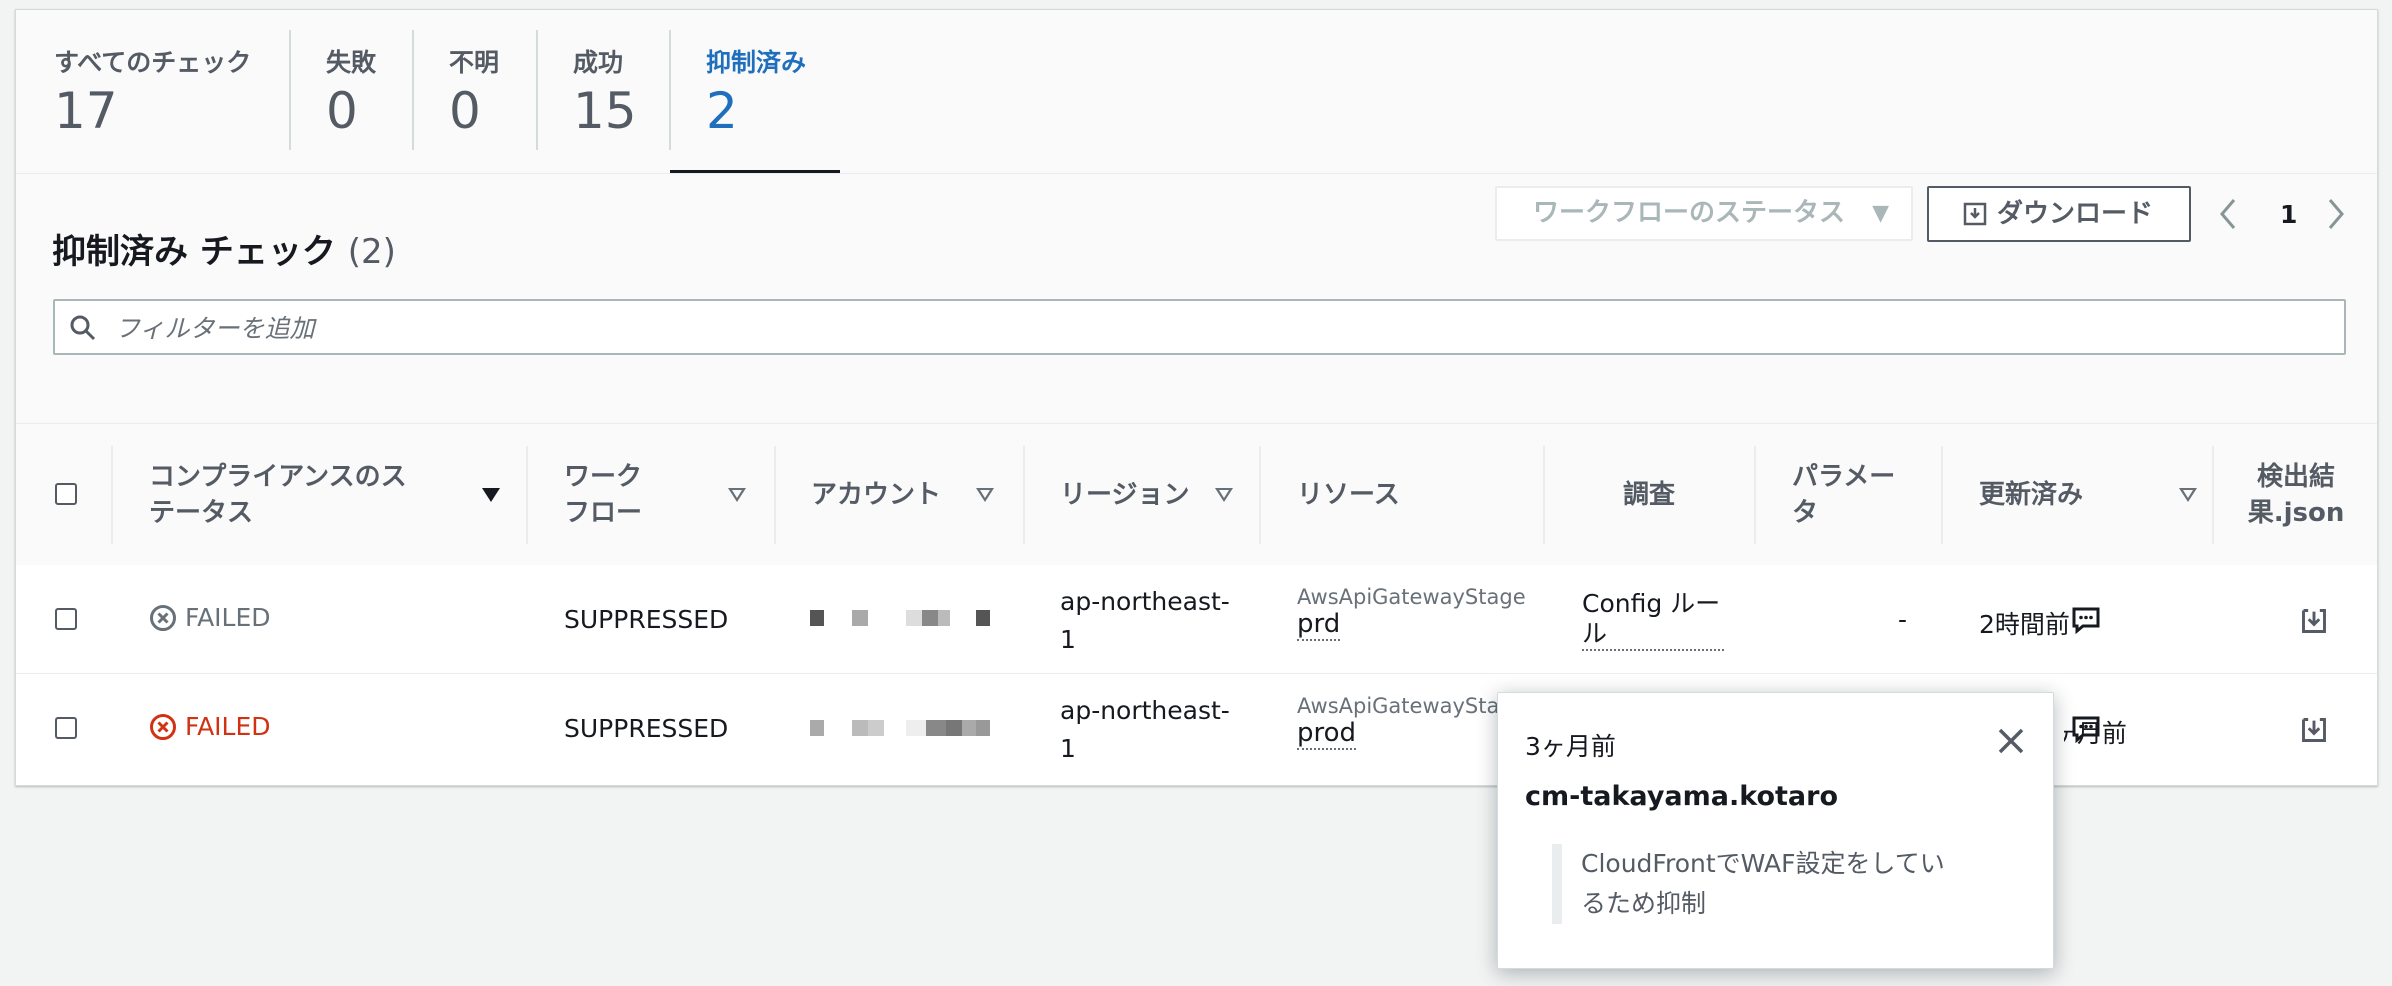  I want to click on download-label: ダウンロード, so click(2075, 214).